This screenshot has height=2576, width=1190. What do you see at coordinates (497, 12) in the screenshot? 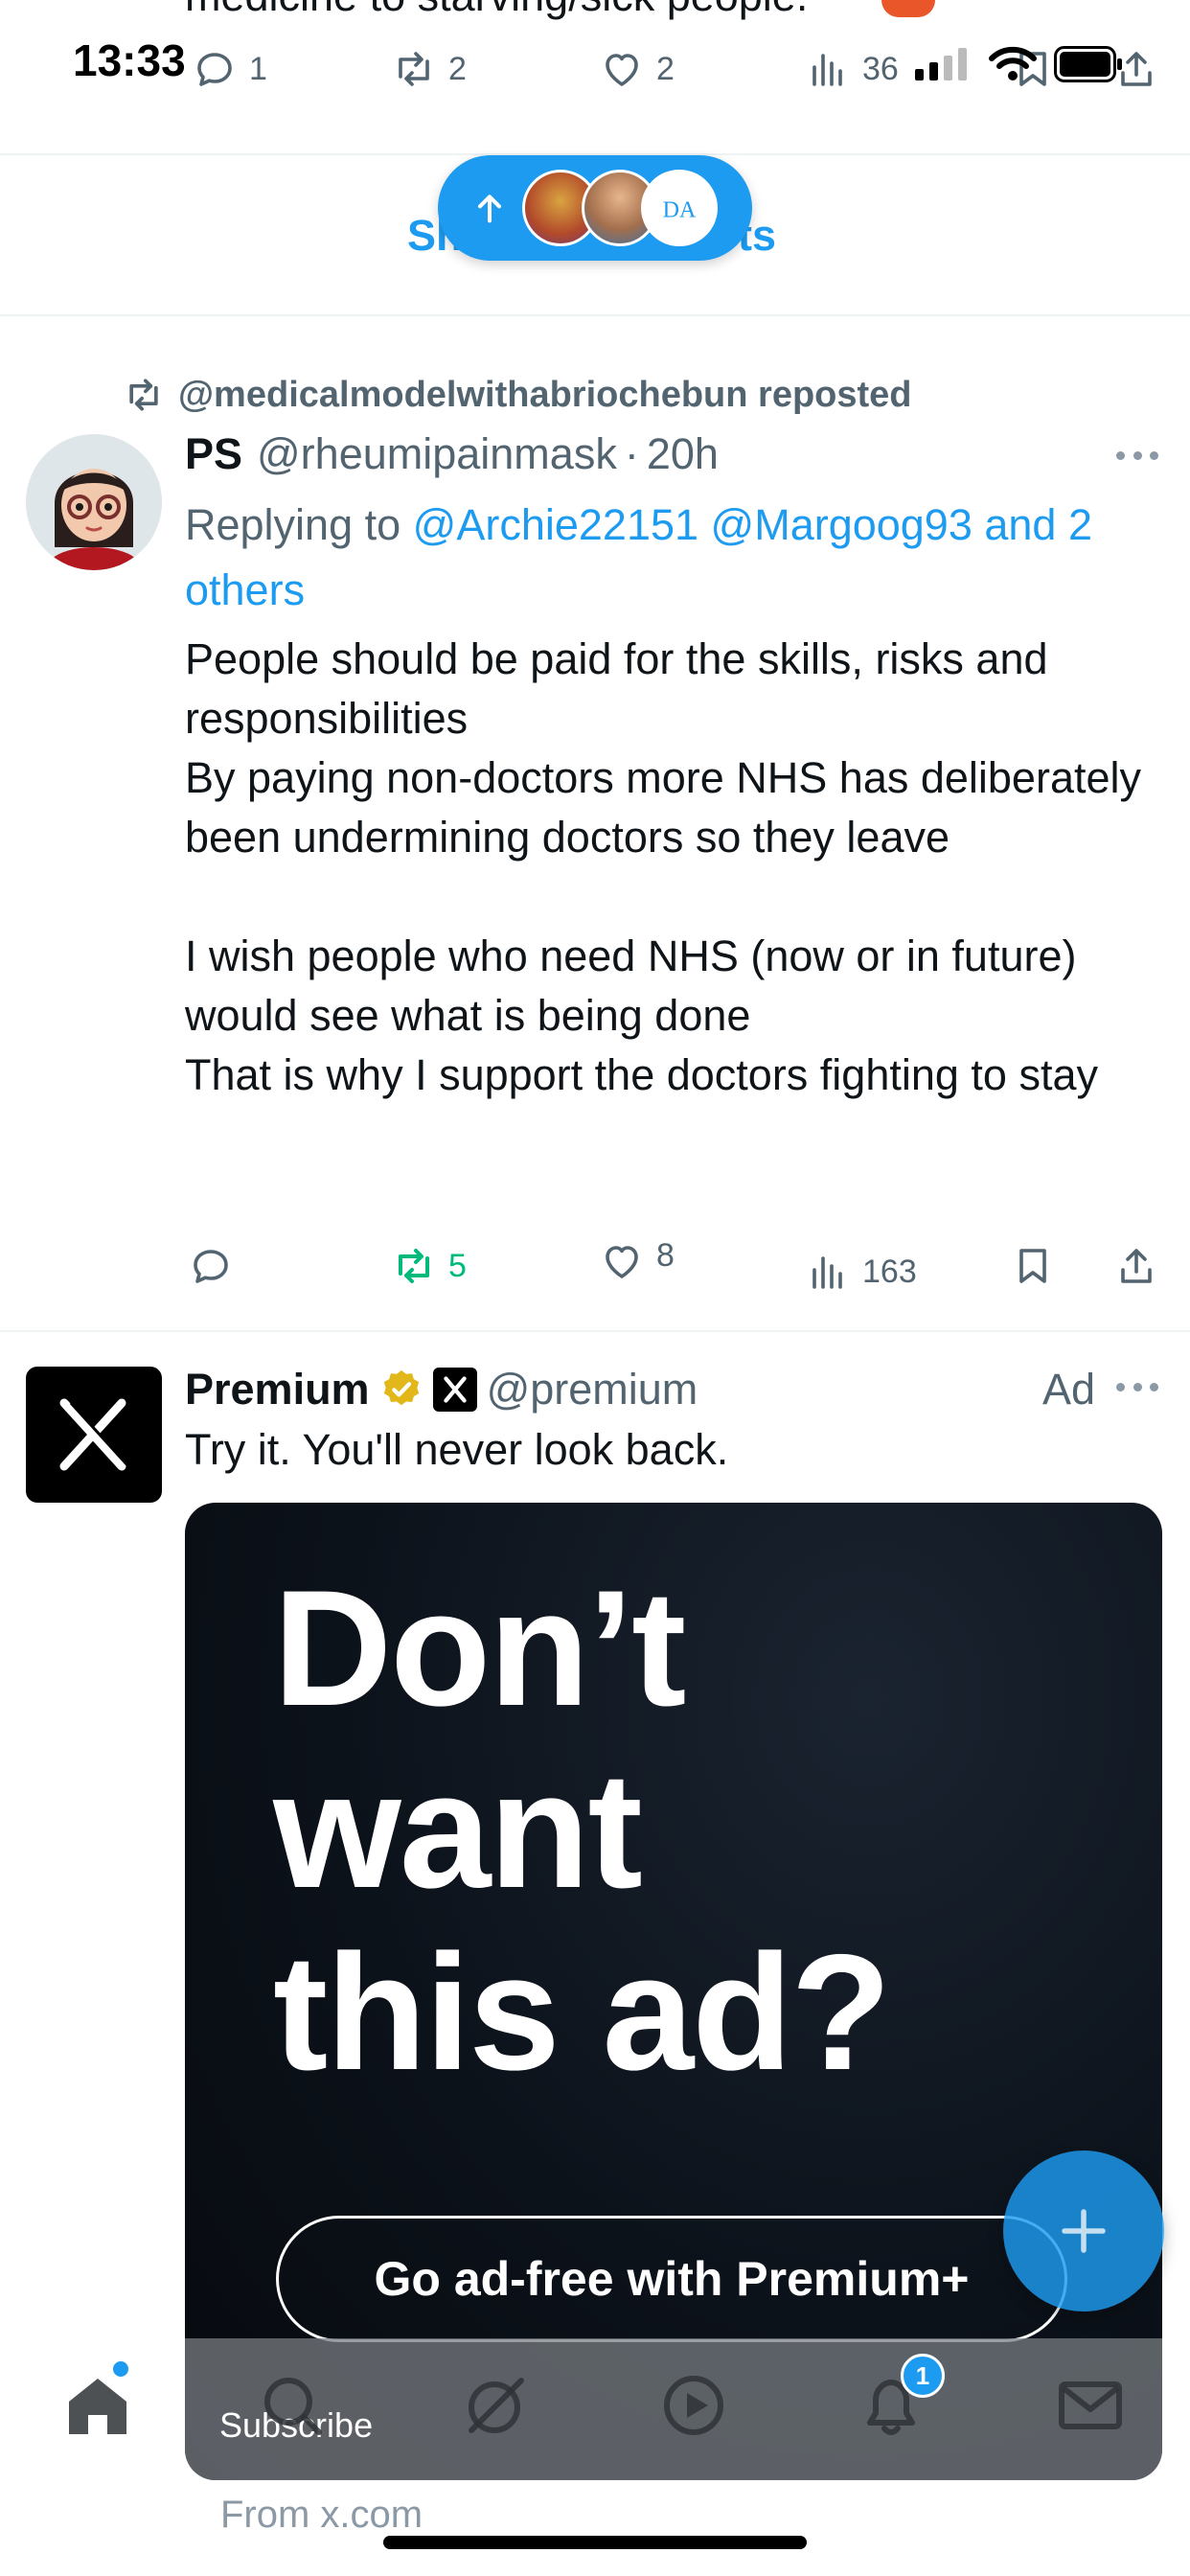
I see `previous-tweet-text: medicine to starving/sick people.` at bounding box center [497, 12].